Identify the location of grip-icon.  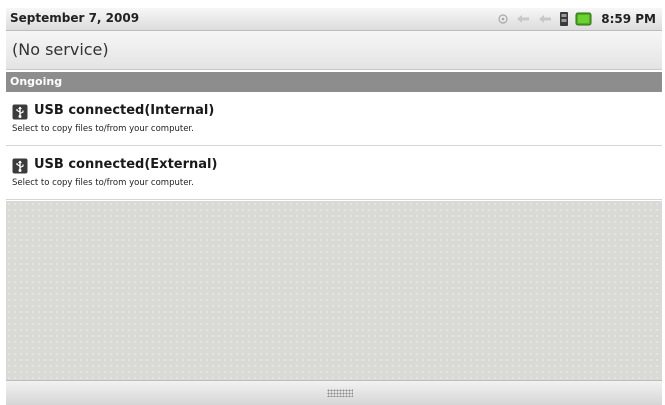
(340, 393).